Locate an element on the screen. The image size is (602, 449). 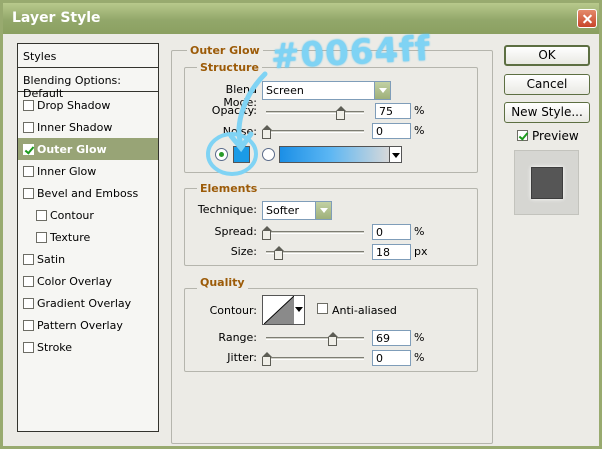
style-item-outer-glow: Outer Glow is located at coordinates (88, 149).